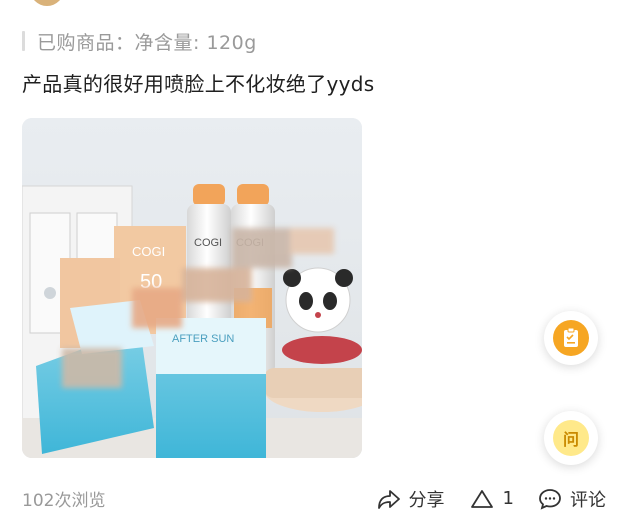 The height and width of the screenshot is (512, 620). What do you see at coordinates (148, 251) in the screenshot?
I see `box-brand-label: COGI` at bounding box center [148, 251].